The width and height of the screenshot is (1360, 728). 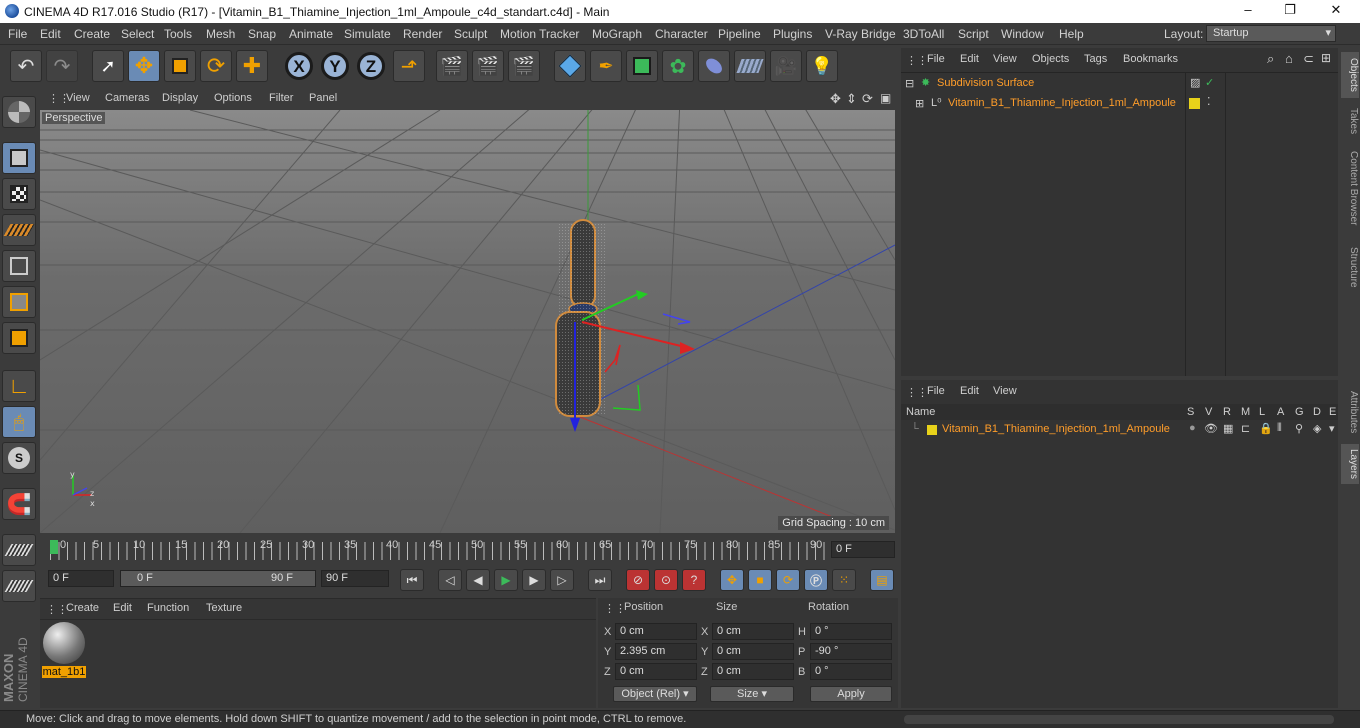 I want to click on menu-help: Help, so click(x=1071, y=34).